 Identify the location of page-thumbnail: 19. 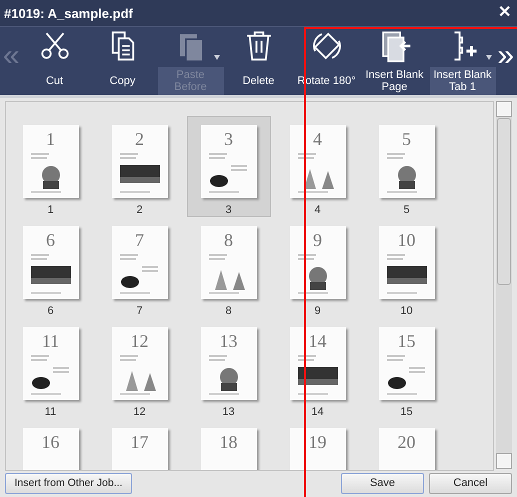
(318, 449).